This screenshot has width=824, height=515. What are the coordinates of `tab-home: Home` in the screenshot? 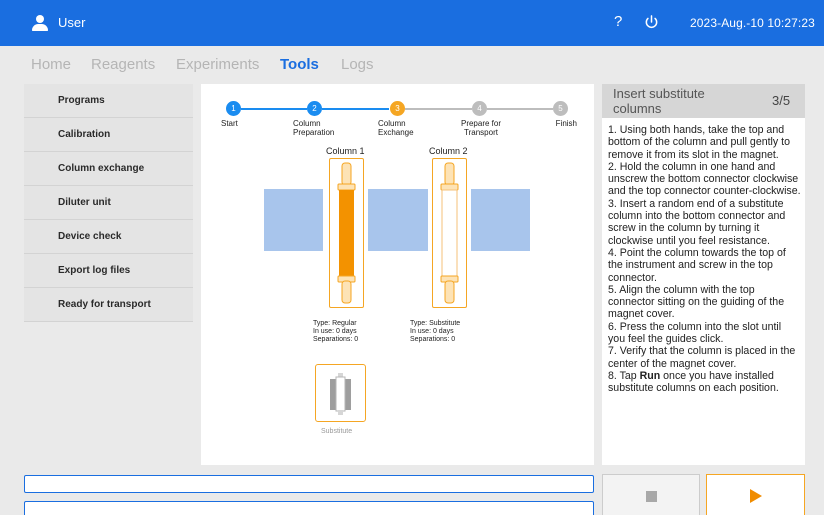 It's located at (51, 64).